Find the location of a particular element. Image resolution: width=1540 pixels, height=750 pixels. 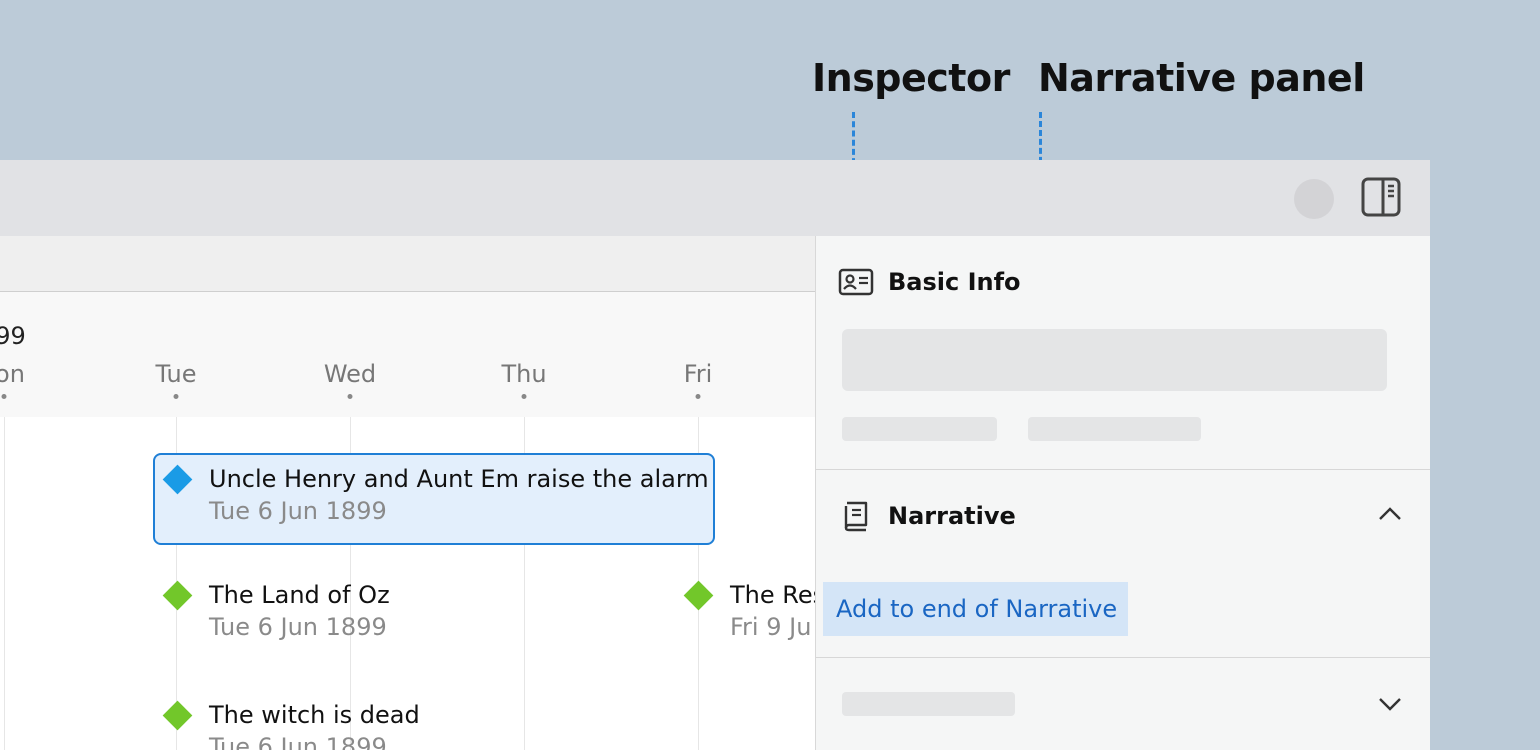

sidebar-toggle-icon is located at coordinates (1381, 198).